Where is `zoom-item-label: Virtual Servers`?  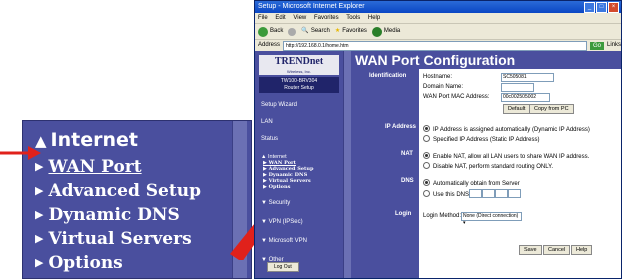
zoom-item-label: Virtual Servers is located at coordinates (120, 239).